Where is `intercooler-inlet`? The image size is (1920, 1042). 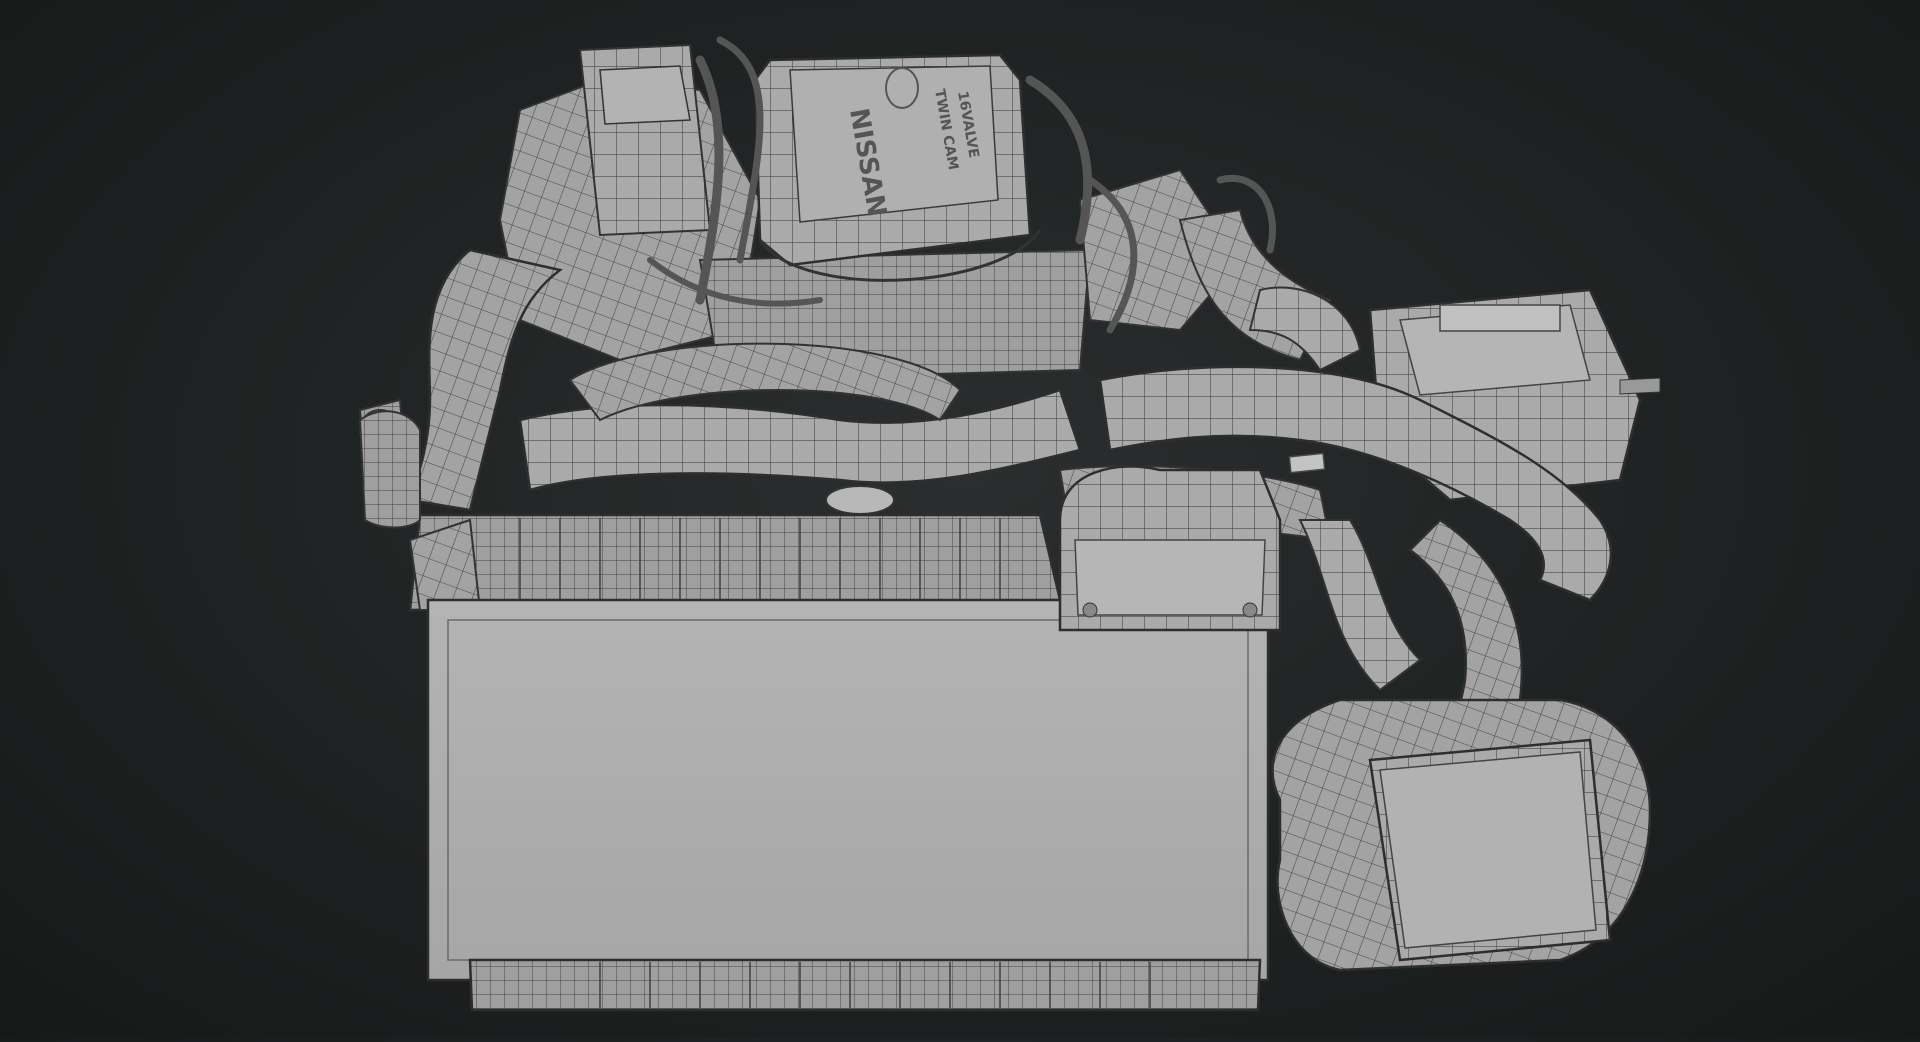
intercooler-inlet is located at coordinates (1170, 548).